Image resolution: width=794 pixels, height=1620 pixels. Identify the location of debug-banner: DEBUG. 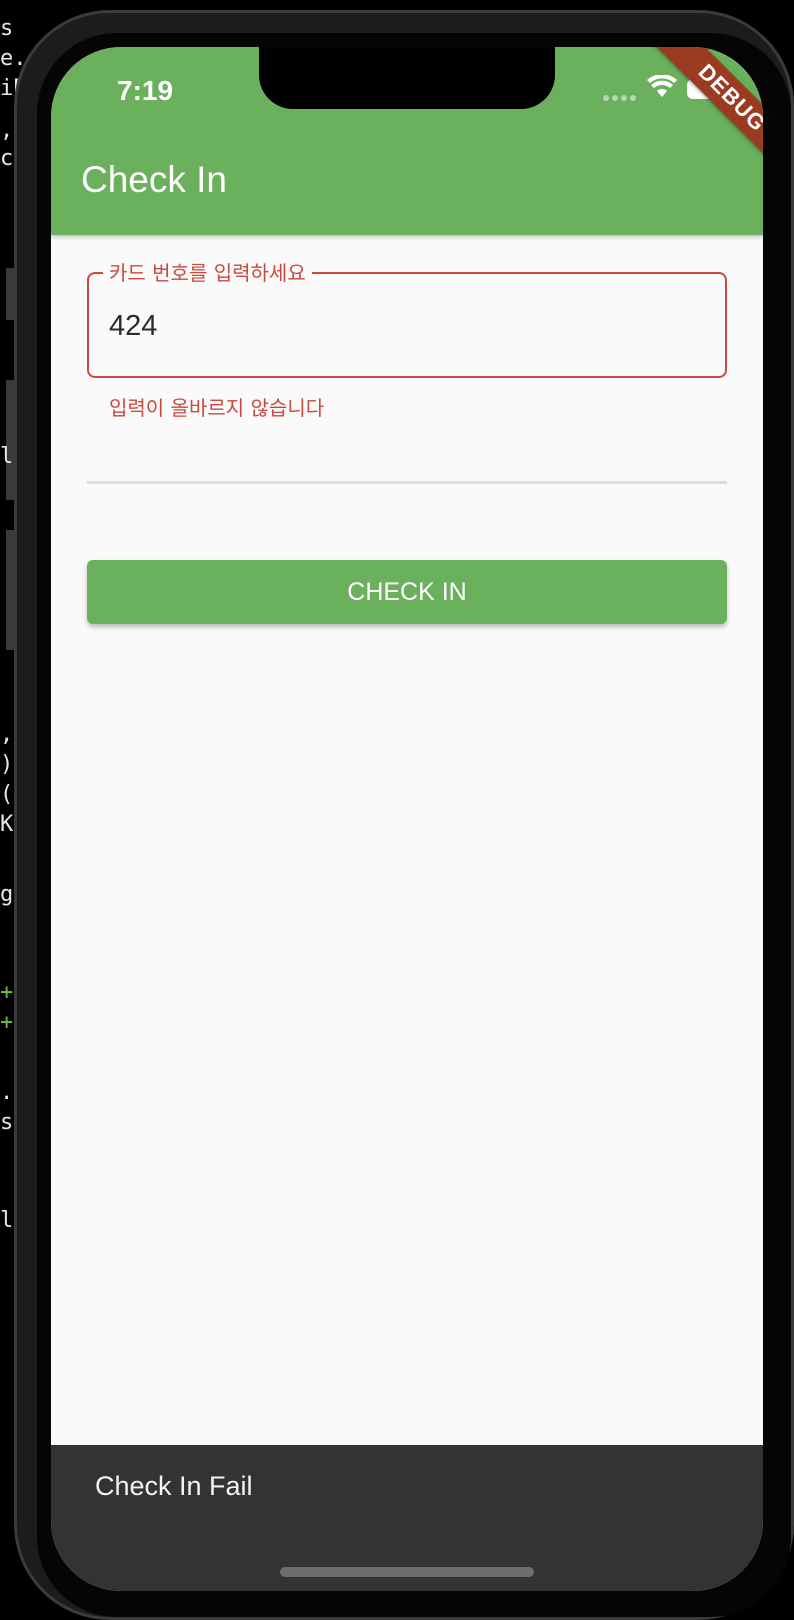
(707, 112).